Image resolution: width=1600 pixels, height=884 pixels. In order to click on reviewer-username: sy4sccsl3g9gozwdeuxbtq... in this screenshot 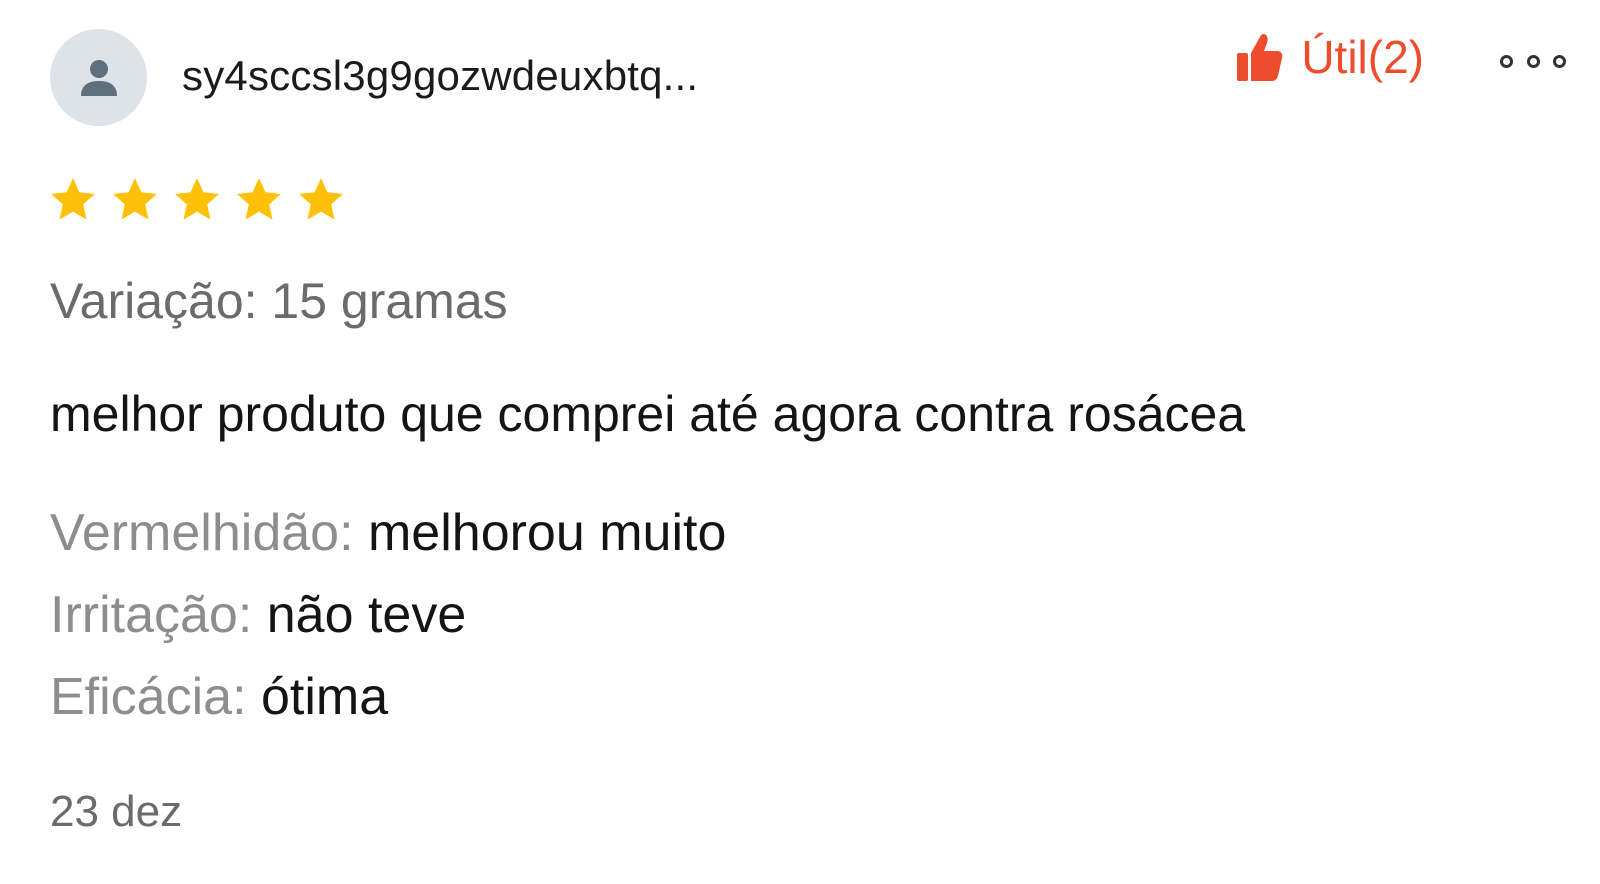, I will do `click(440, 76)`.